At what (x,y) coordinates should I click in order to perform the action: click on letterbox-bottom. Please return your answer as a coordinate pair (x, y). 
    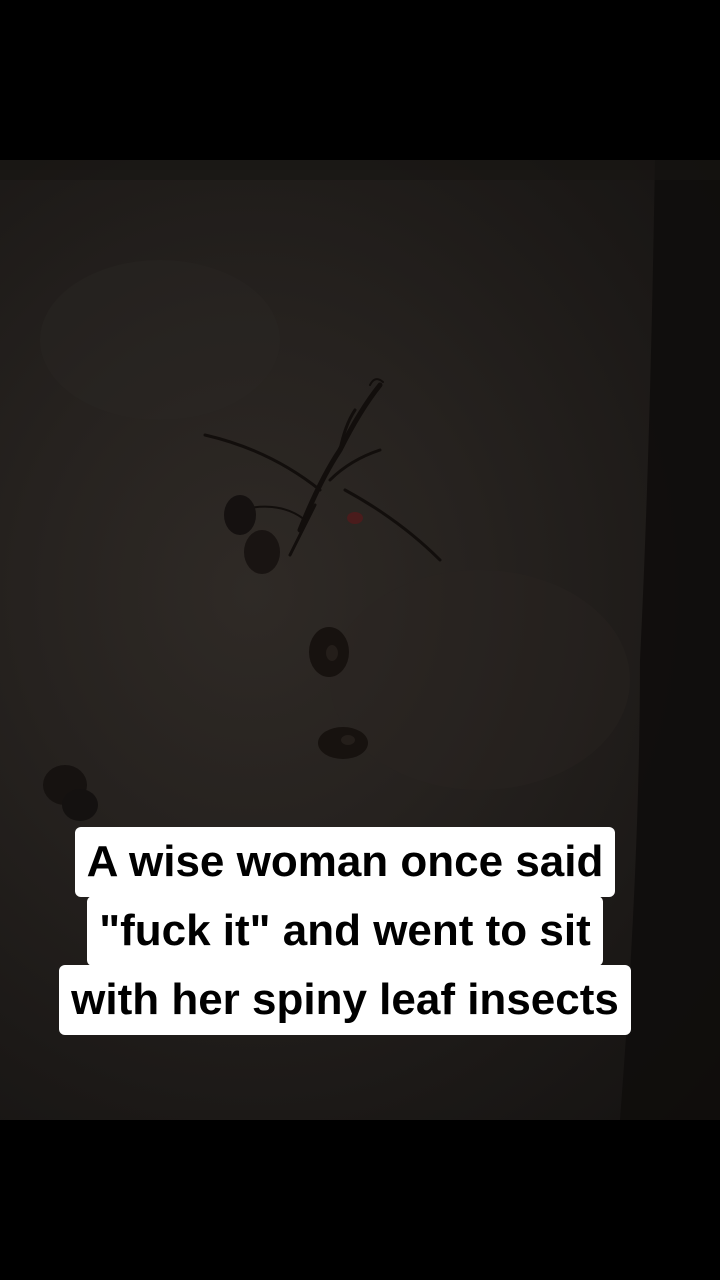
    Looking at the image, I should click on (360, 1200).